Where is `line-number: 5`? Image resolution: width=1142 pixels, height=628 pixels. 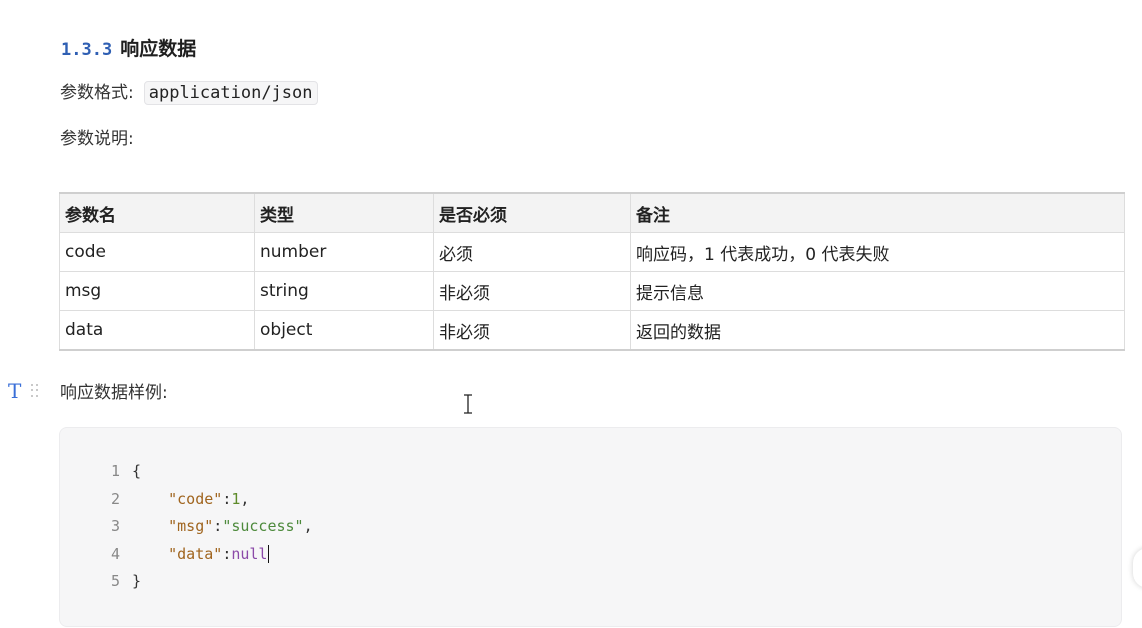
line-number: 5 is located at coordinates (115, 581).